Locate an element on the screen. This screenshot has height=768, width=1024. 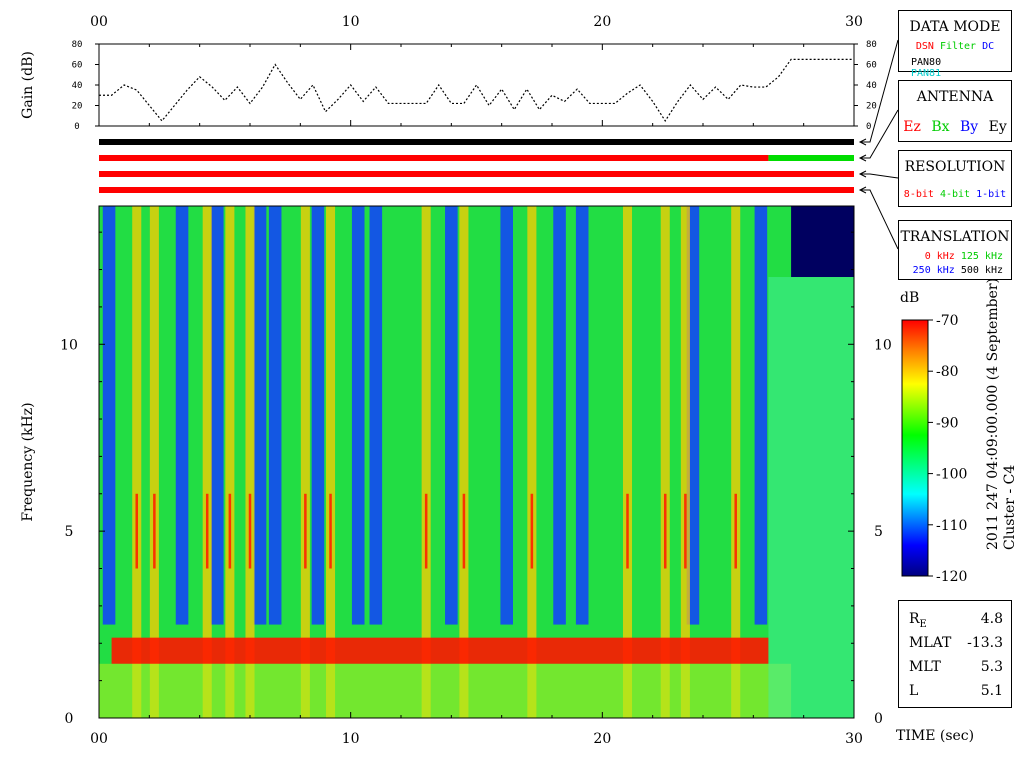
data-mode-row1: DSN Filter DC is located at coordinates (955, 46).